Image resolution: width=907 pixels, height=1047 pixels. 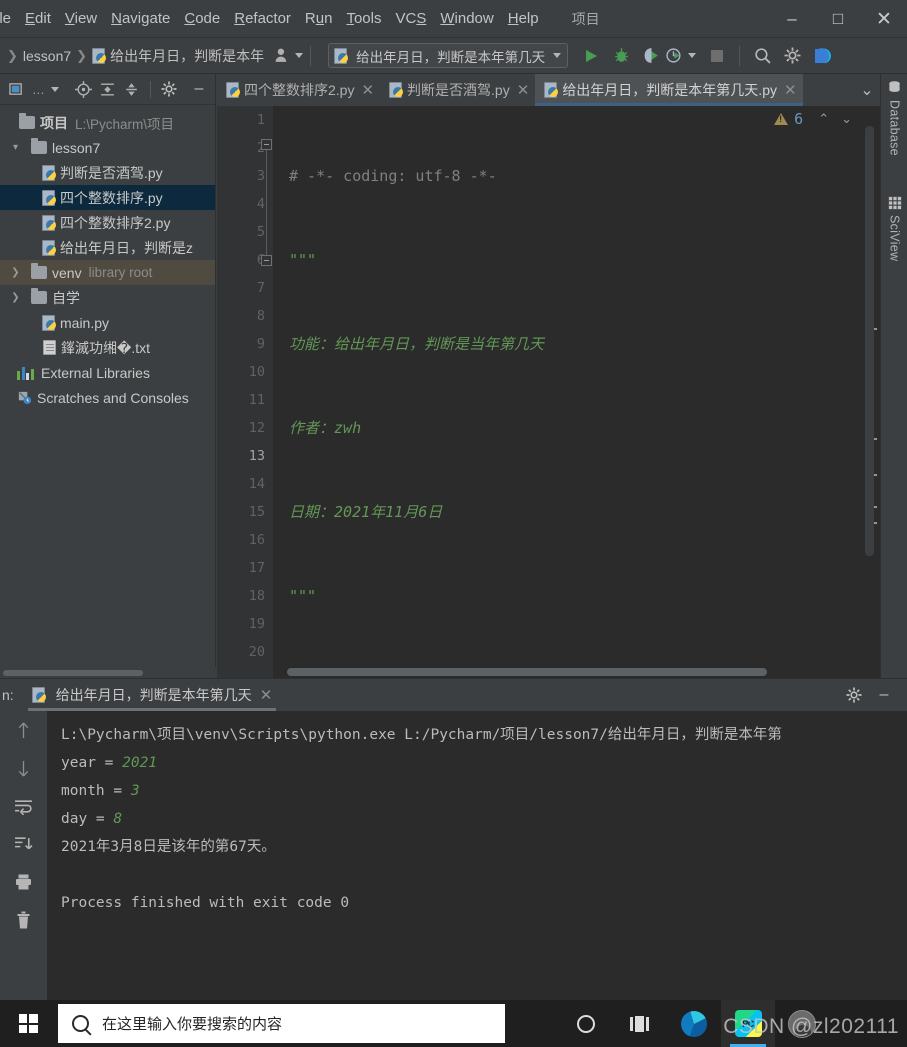 What do you see at coordinates (523, 18) in the screenshot?
I see `menu-help: Help` at bounding box center [523, 18].